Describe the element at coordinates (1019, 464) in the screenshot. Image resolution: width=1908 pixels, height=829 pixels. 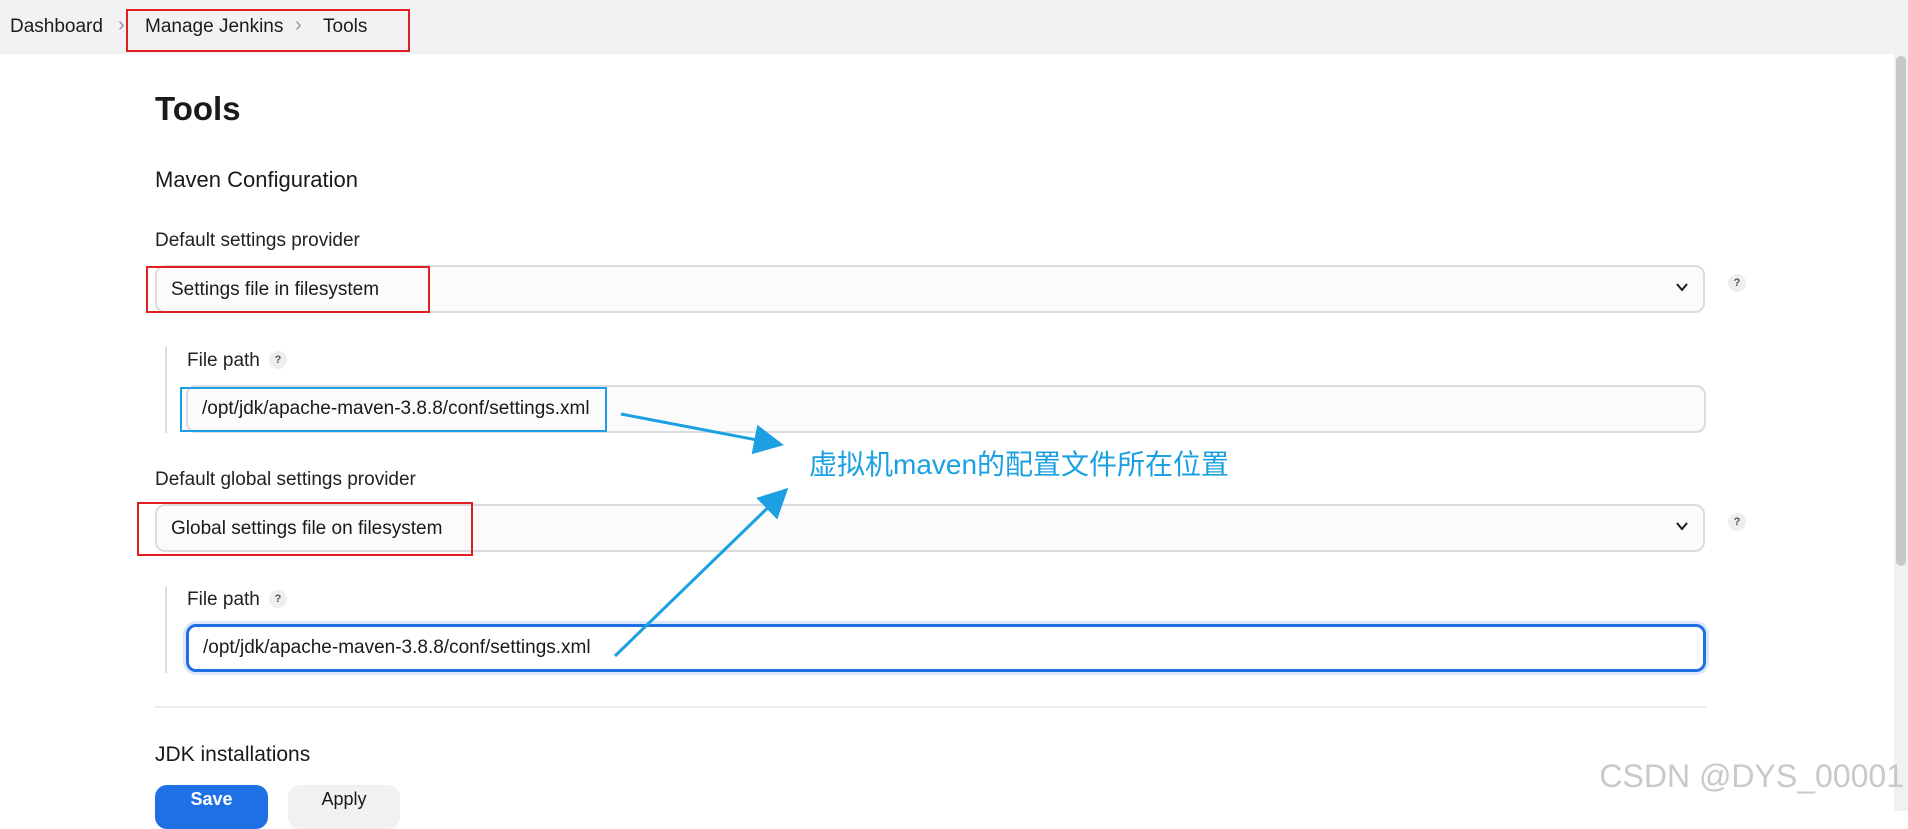
I see `annotation-text: 虚拟机maven的配置文件所在位置` at that location.